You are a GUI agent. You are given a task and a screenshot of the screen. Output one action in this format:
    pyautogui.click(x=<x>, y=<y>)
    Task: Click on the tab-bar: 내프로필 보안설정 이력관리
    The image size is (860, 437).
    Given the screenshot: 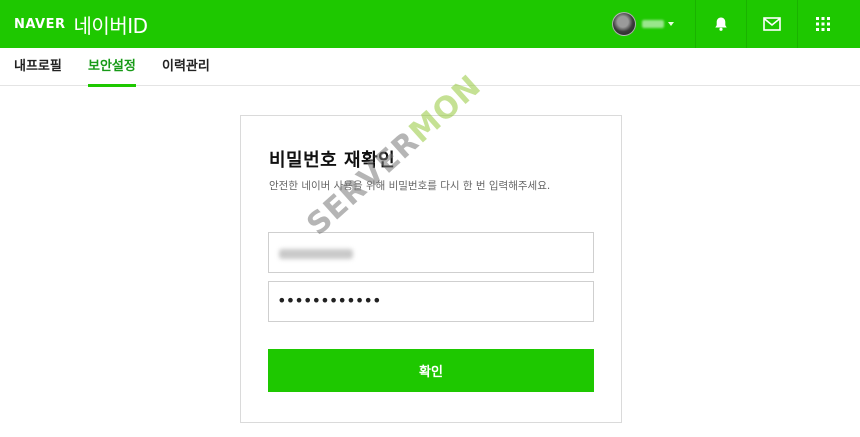 What is the action you would take?
    pyautogui.click(x=430, y=67)
    